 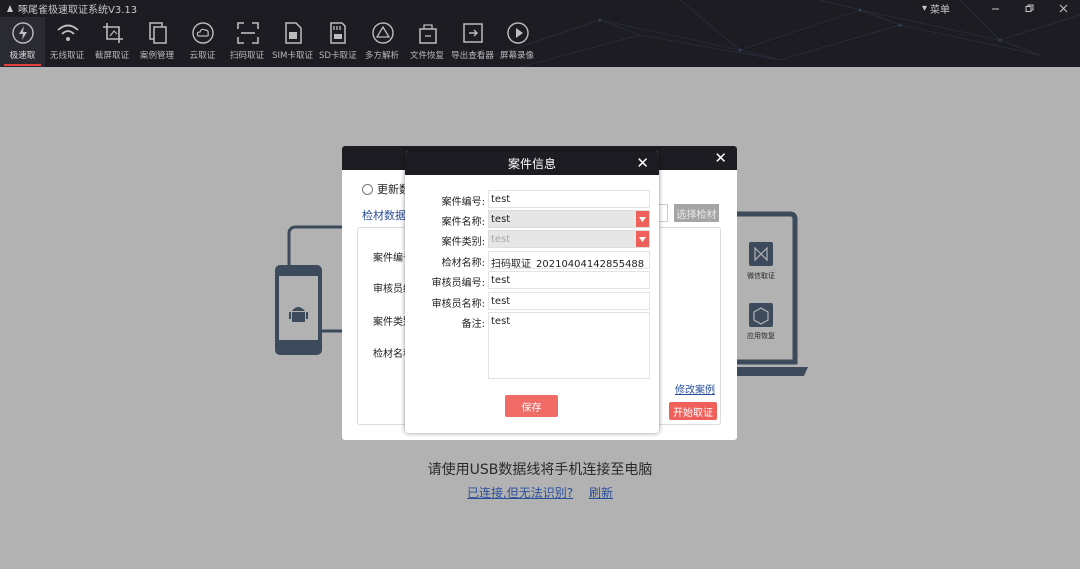 What do you see at coordinates (382, 33) in the screenshot?
I see `triangle-icon` at bounding box center [382, 33].